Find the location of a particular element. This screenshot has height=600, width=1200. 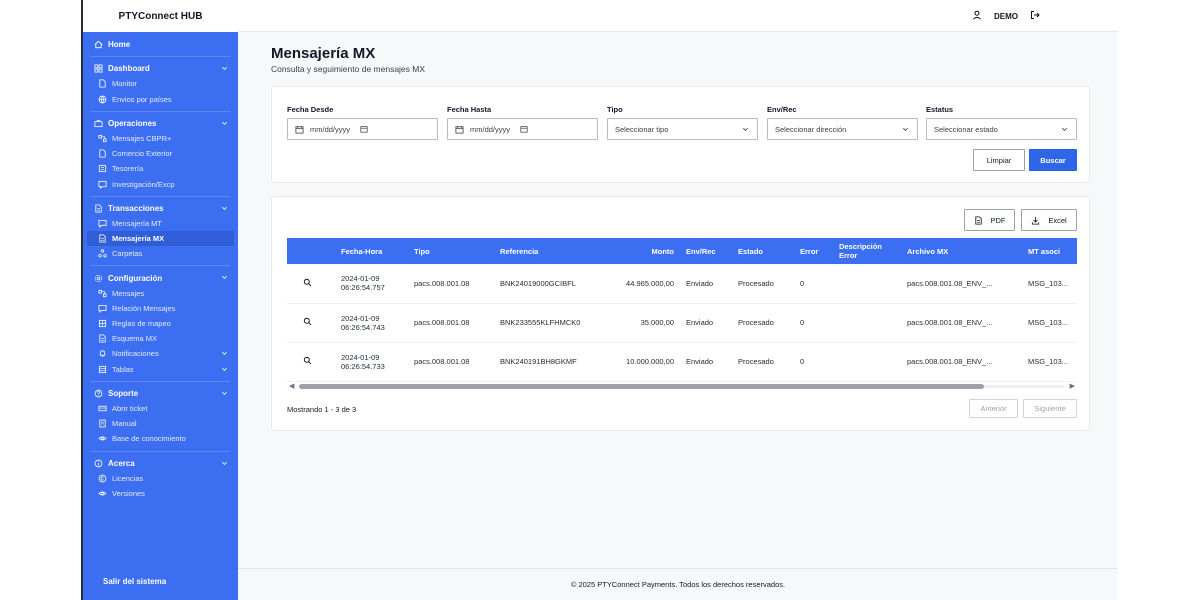

sidebar-item-mensajeria-mx: Mensajería MX is located at coordinates (160, 239).